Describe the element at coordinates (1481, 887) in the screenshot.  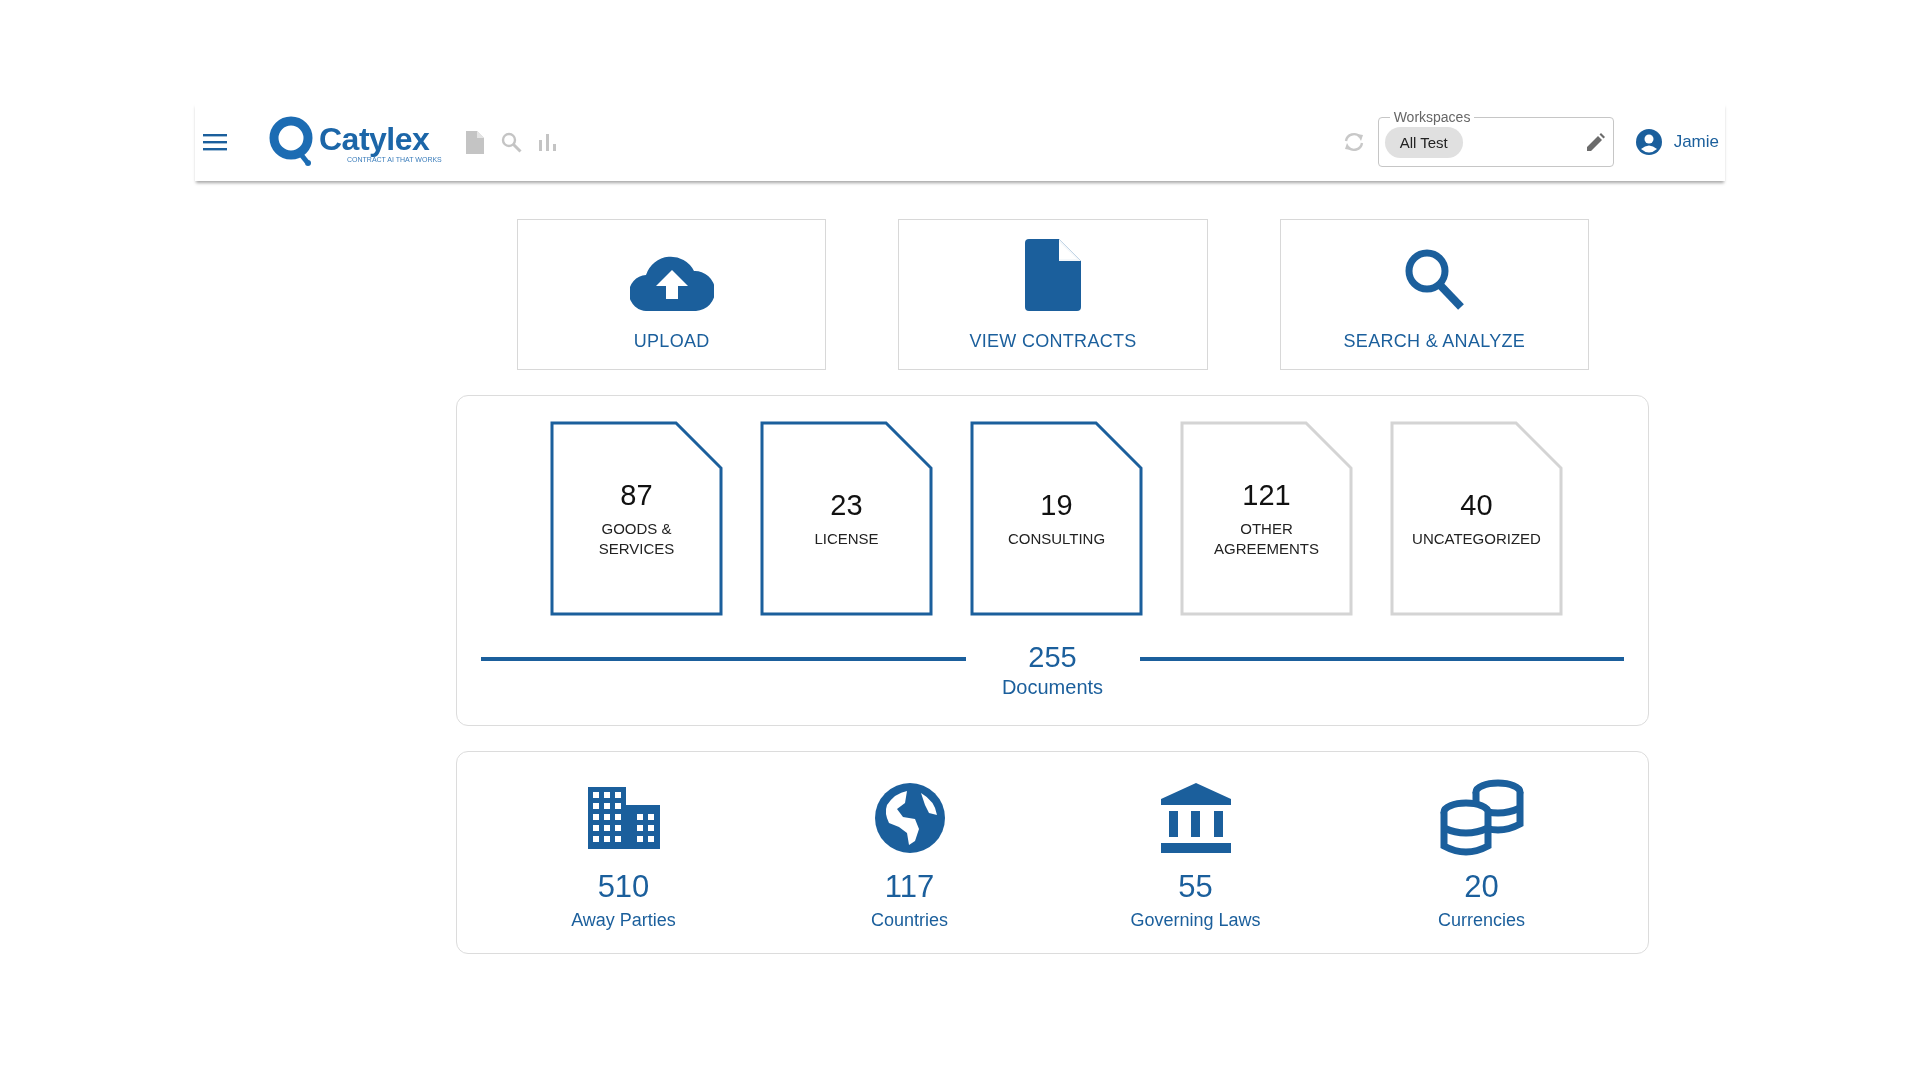
I see `stat-count: 20` at that location.